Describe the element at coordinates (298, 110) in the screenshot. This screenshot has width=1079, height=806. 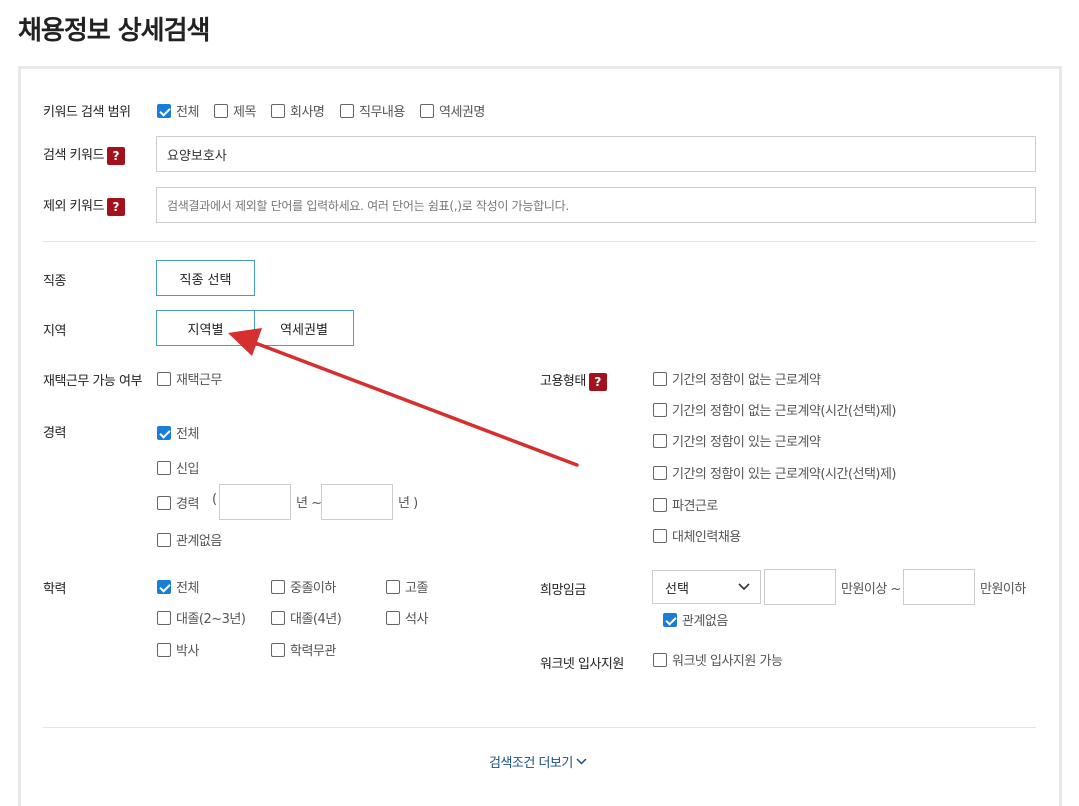
I see `scope-option-company: 회사명` at that location.